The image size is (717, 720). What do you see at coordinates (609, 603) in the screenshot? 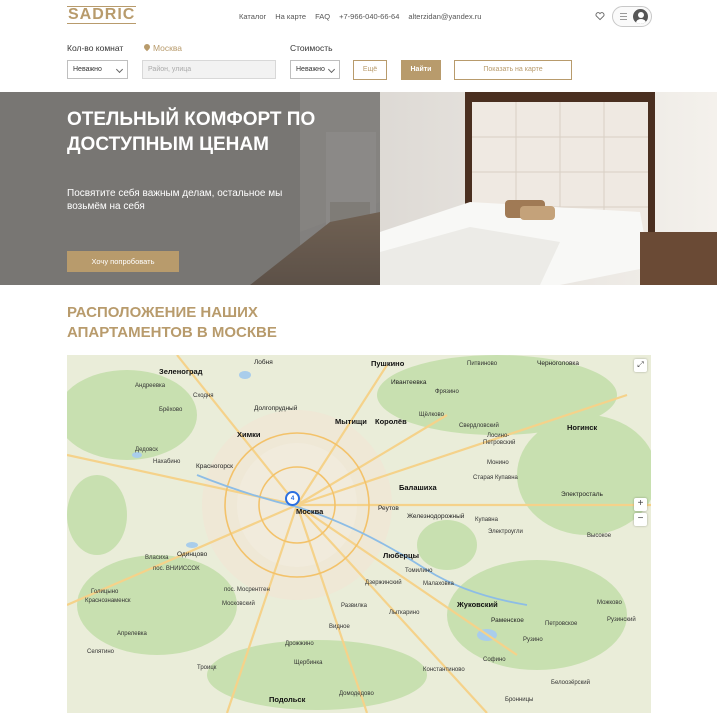
I see `map-label-mozhkovo: Можково` at bounding box center [609, 603].